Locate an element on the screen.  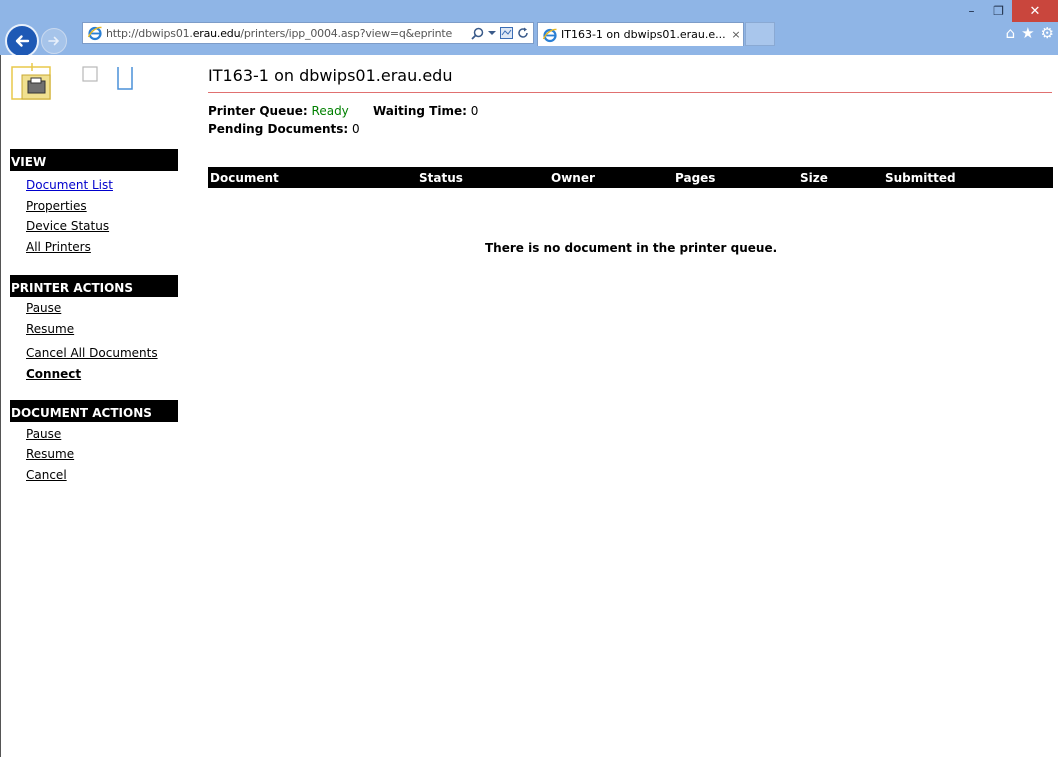
window-controls: – ❐ ✕ is located at coordinates (1008, 11).